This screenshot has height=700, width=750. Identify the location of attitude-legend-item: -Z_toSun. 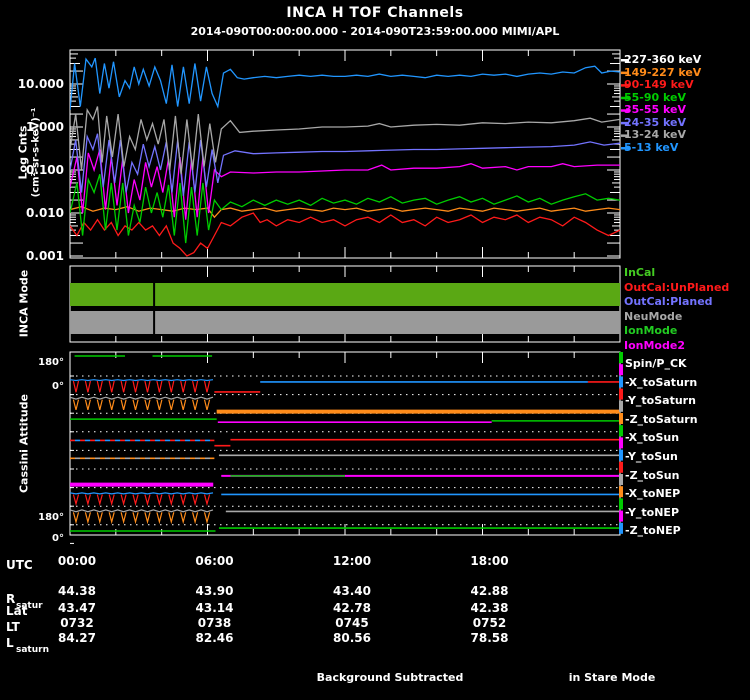
(652, 475).